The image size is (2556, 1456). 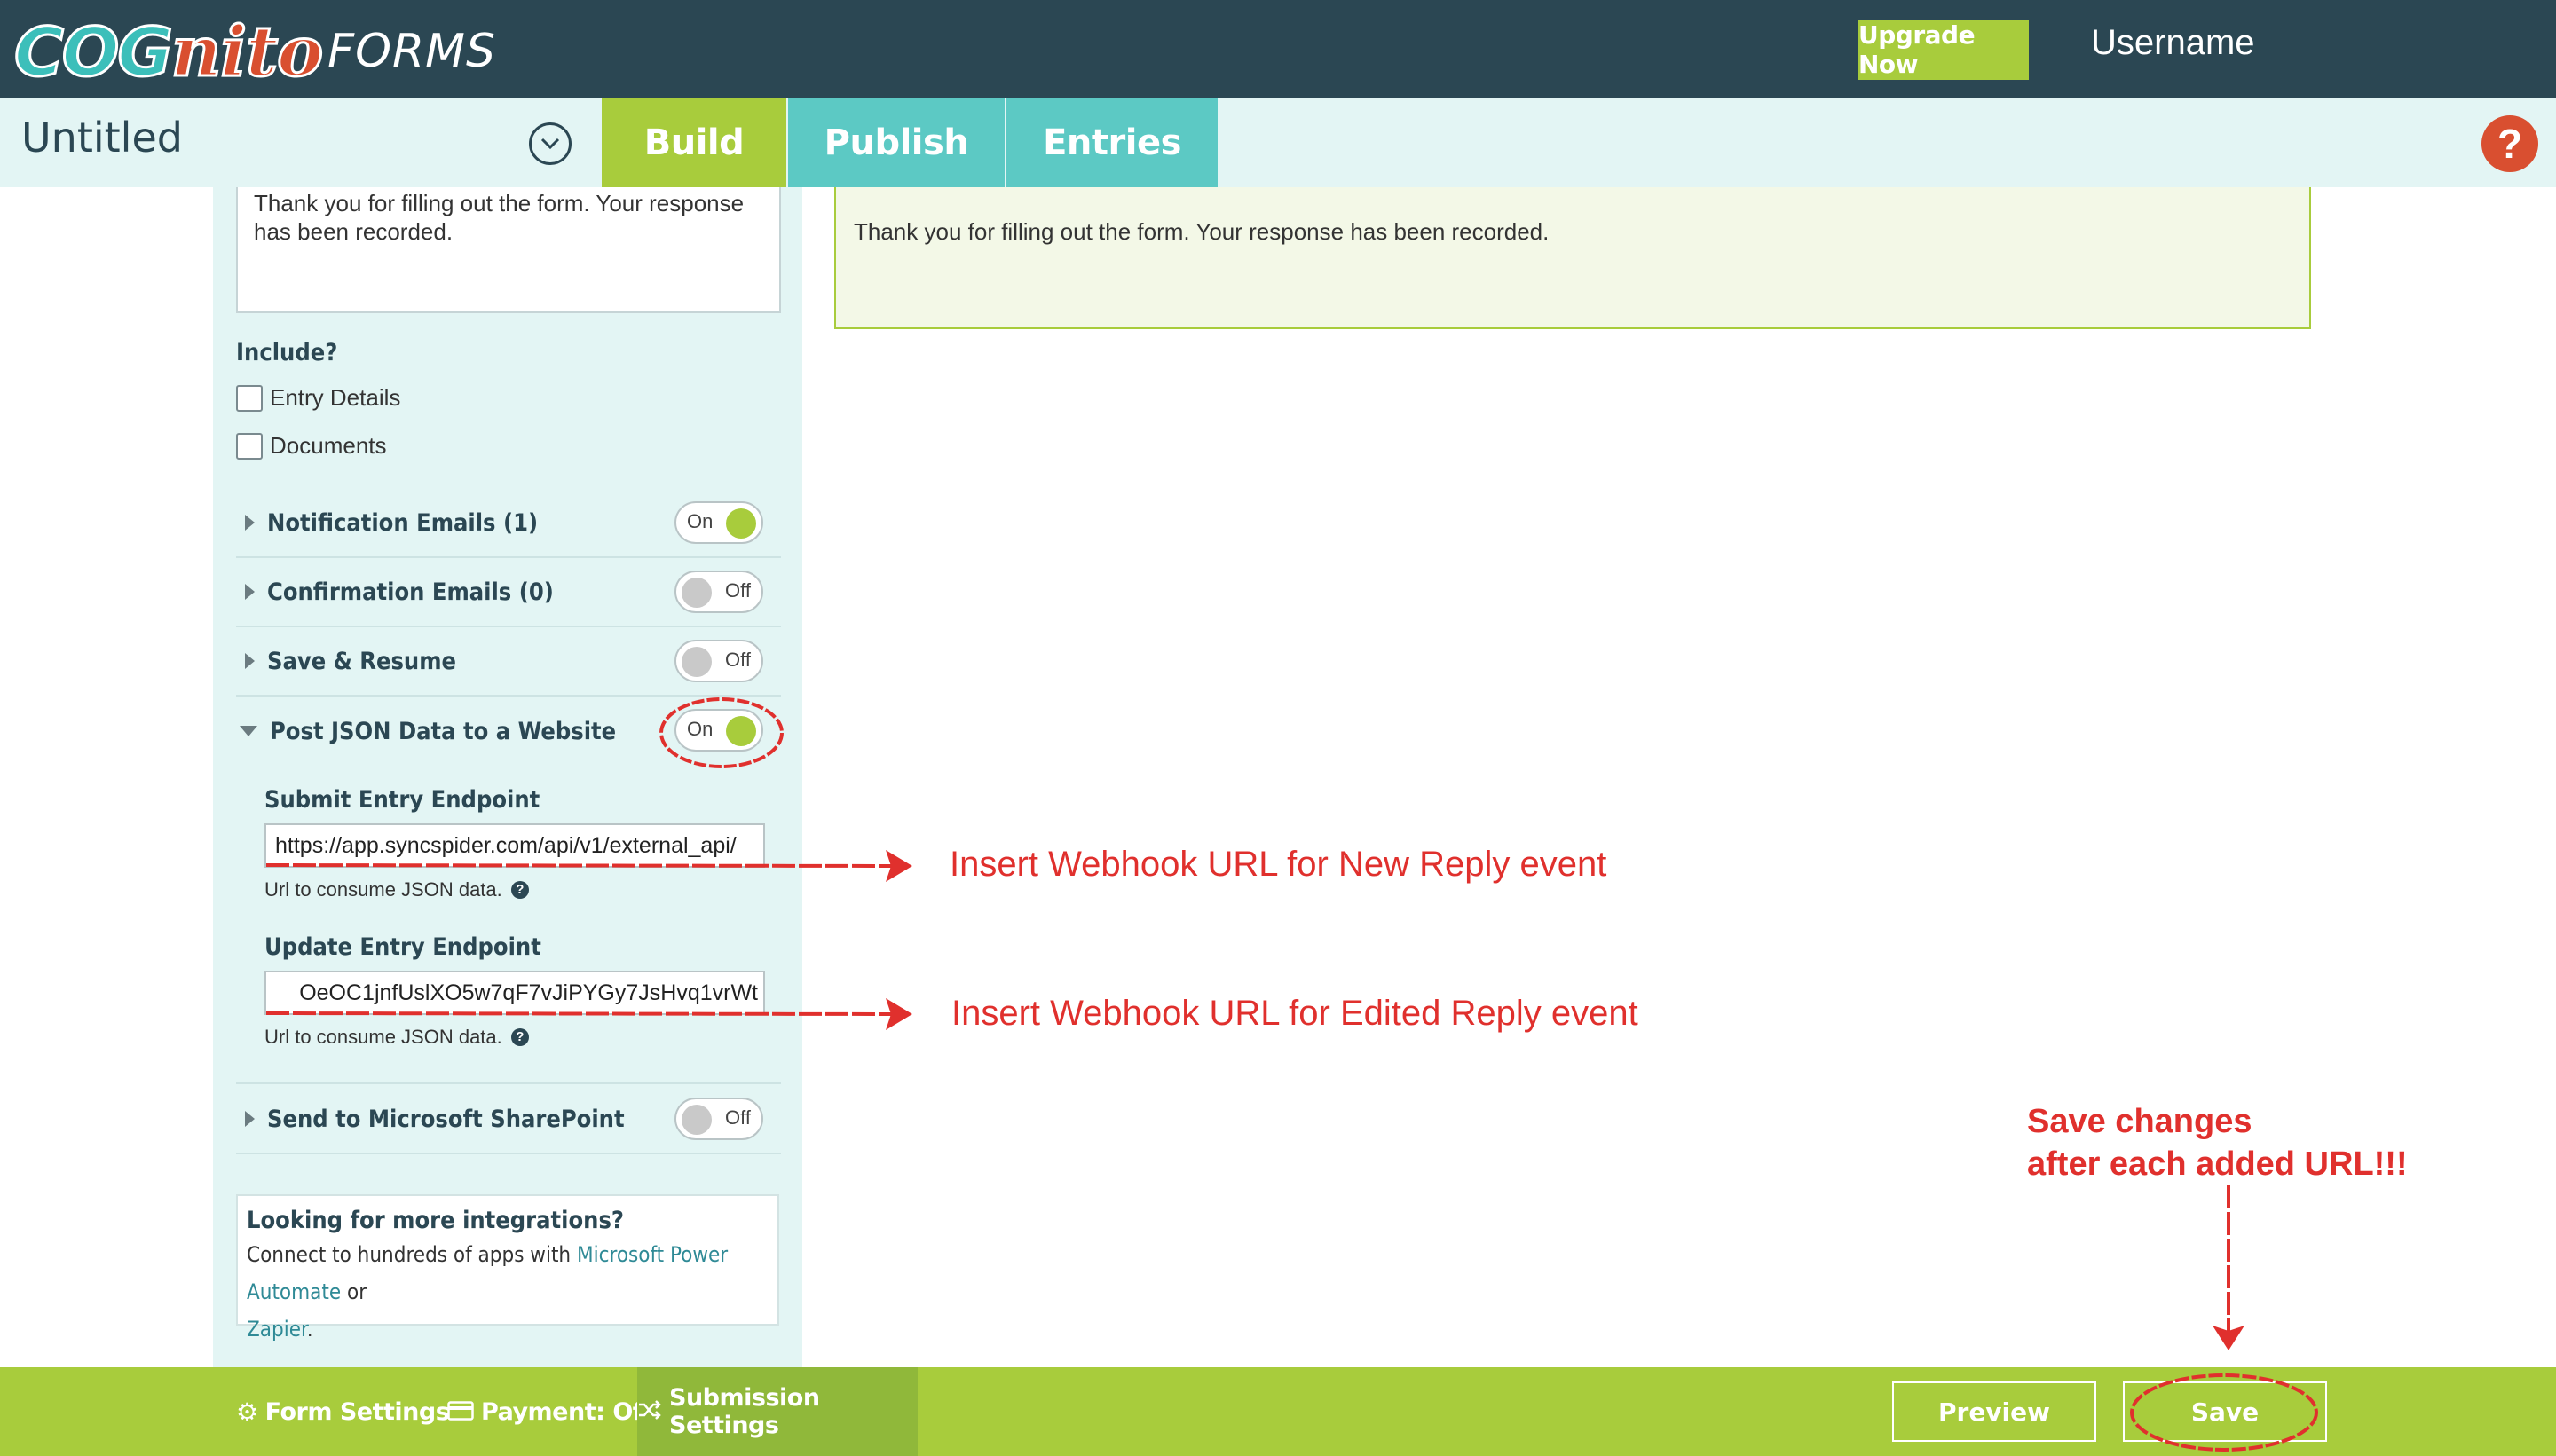 I want to click on sharepoint-toggle: Off, so click(x=718, y=1119).